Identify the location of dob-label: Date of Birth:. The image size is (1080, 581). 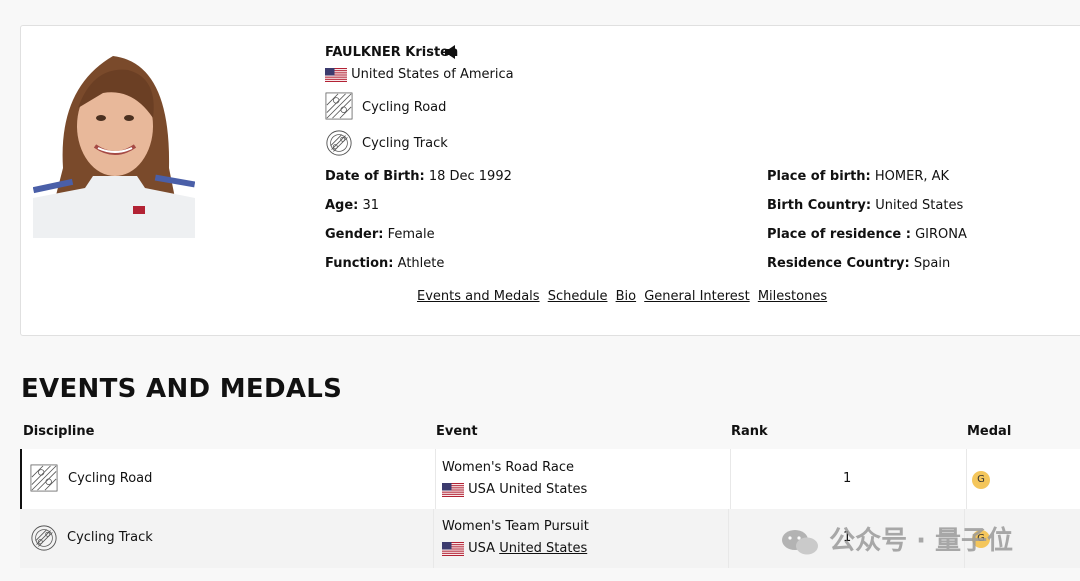
(375, 176).